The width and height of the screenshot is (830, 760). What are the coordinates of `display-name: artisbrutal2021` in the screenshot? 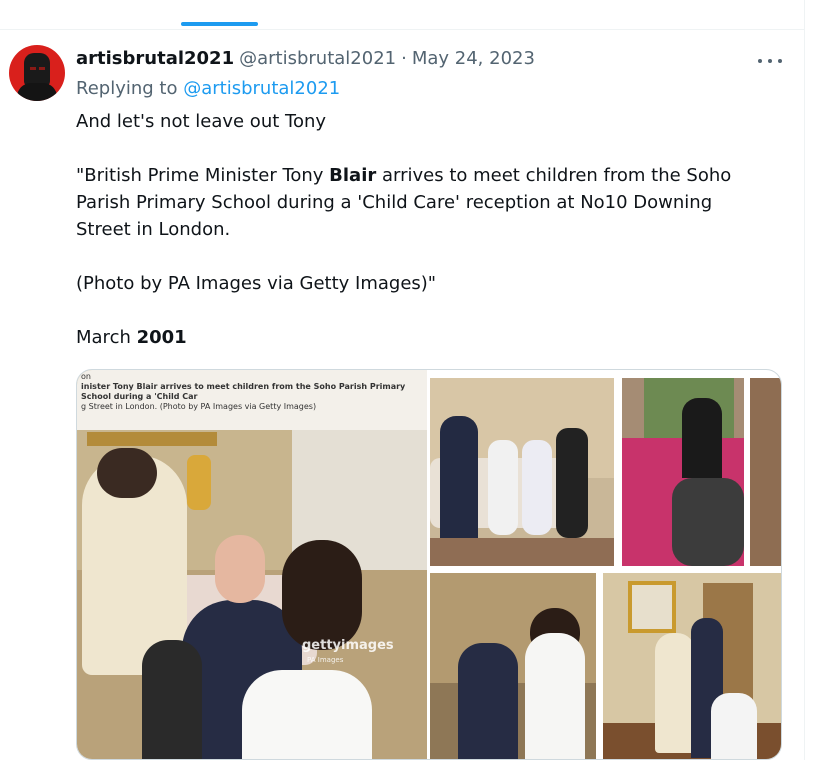 It's located at (155, 58).